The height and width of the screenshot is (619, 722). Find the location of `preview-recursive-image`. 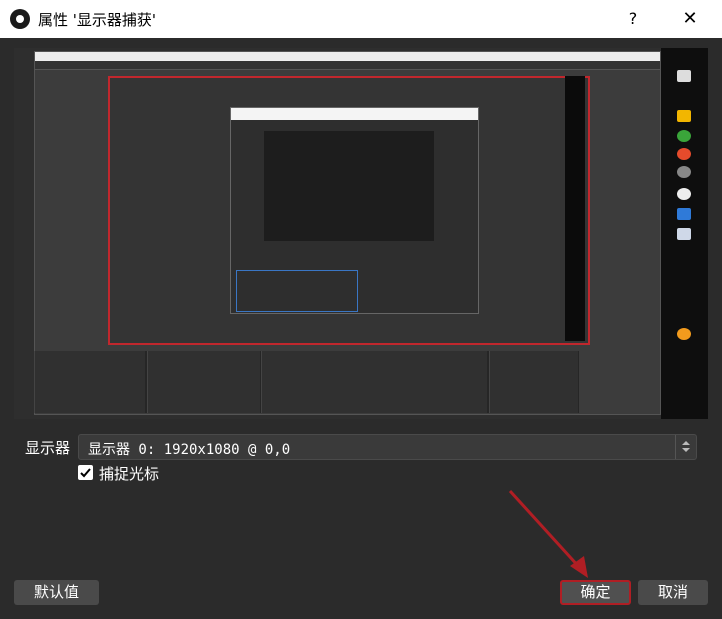

preview-recursive-image is located at coordinates (349, 186).